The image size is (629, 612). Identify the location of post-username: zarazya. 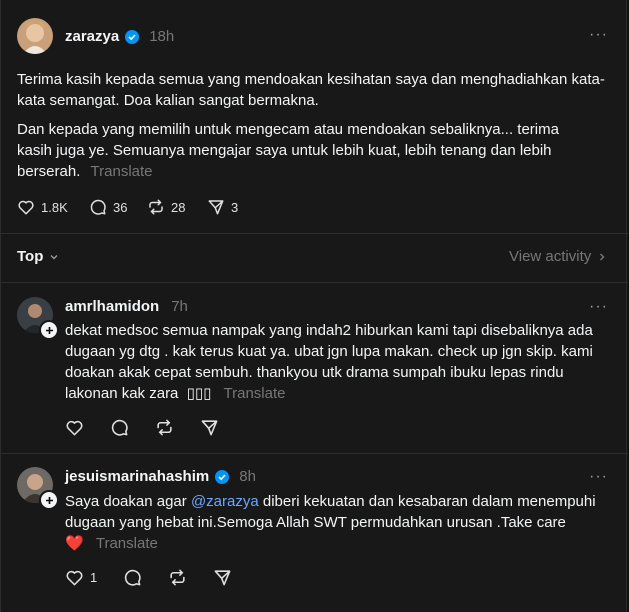
(92, 36).